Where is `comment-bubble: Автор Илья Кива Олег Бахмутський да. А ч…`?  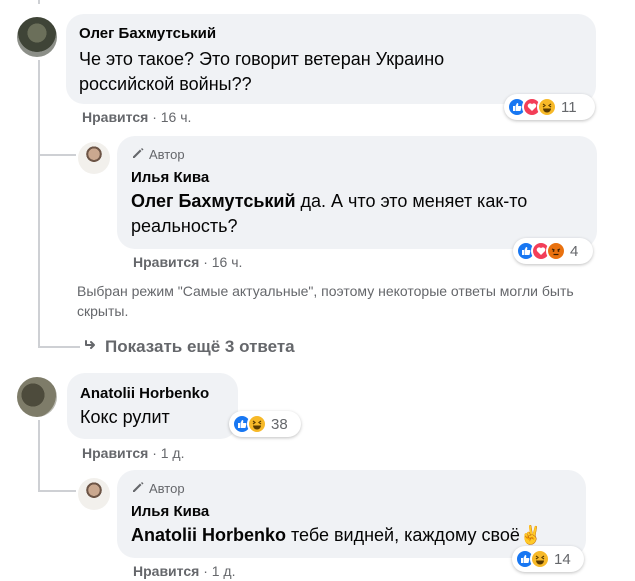 comment-bubble: Автор Илья Кива Олег Бахмутський да. А ч… is located at coordinates (357, 192).